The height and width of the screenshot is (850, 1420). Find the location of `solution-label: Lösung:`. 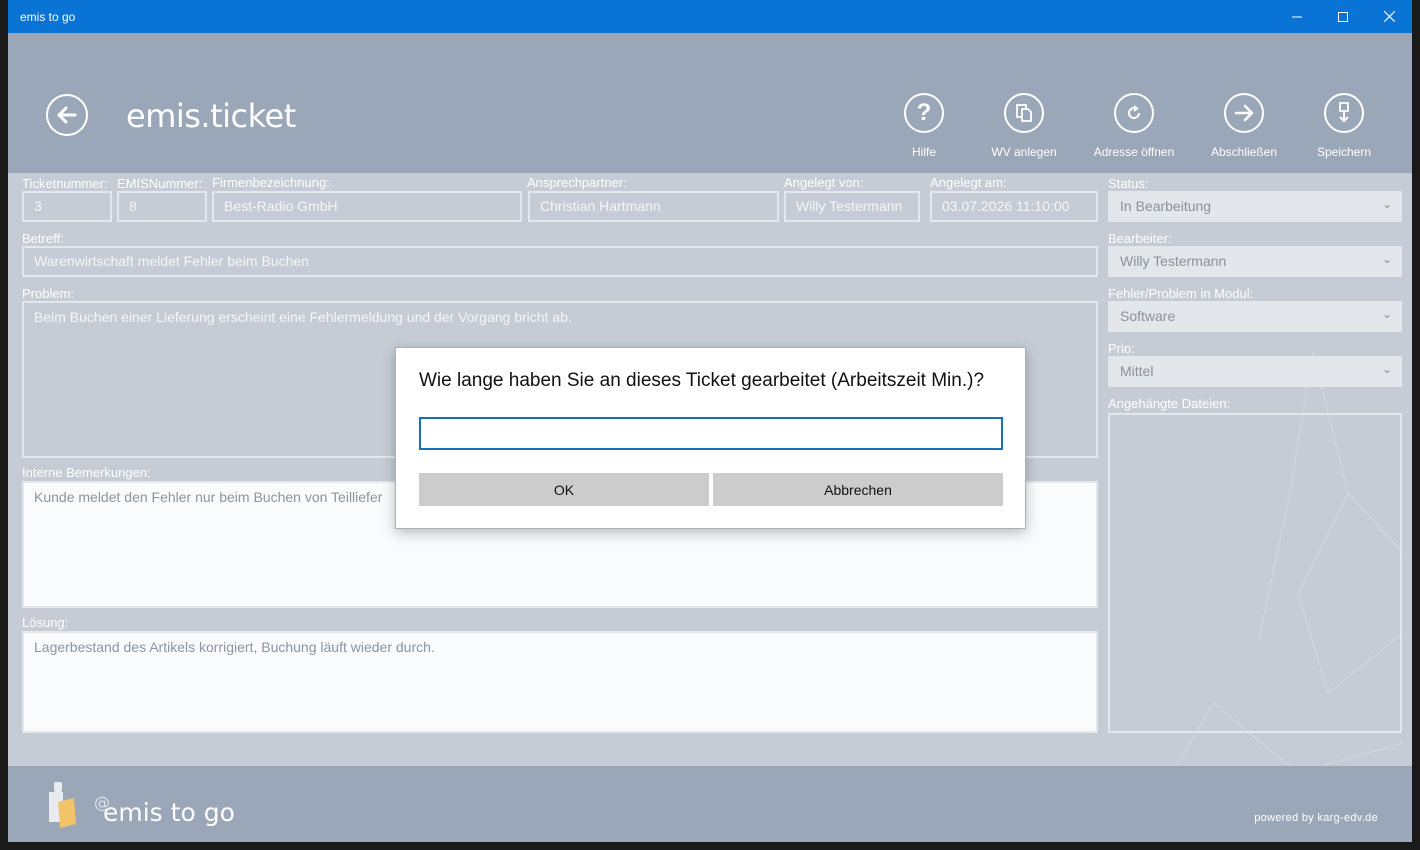

solution-label: Lösung: is located at coordinates (45, 622).